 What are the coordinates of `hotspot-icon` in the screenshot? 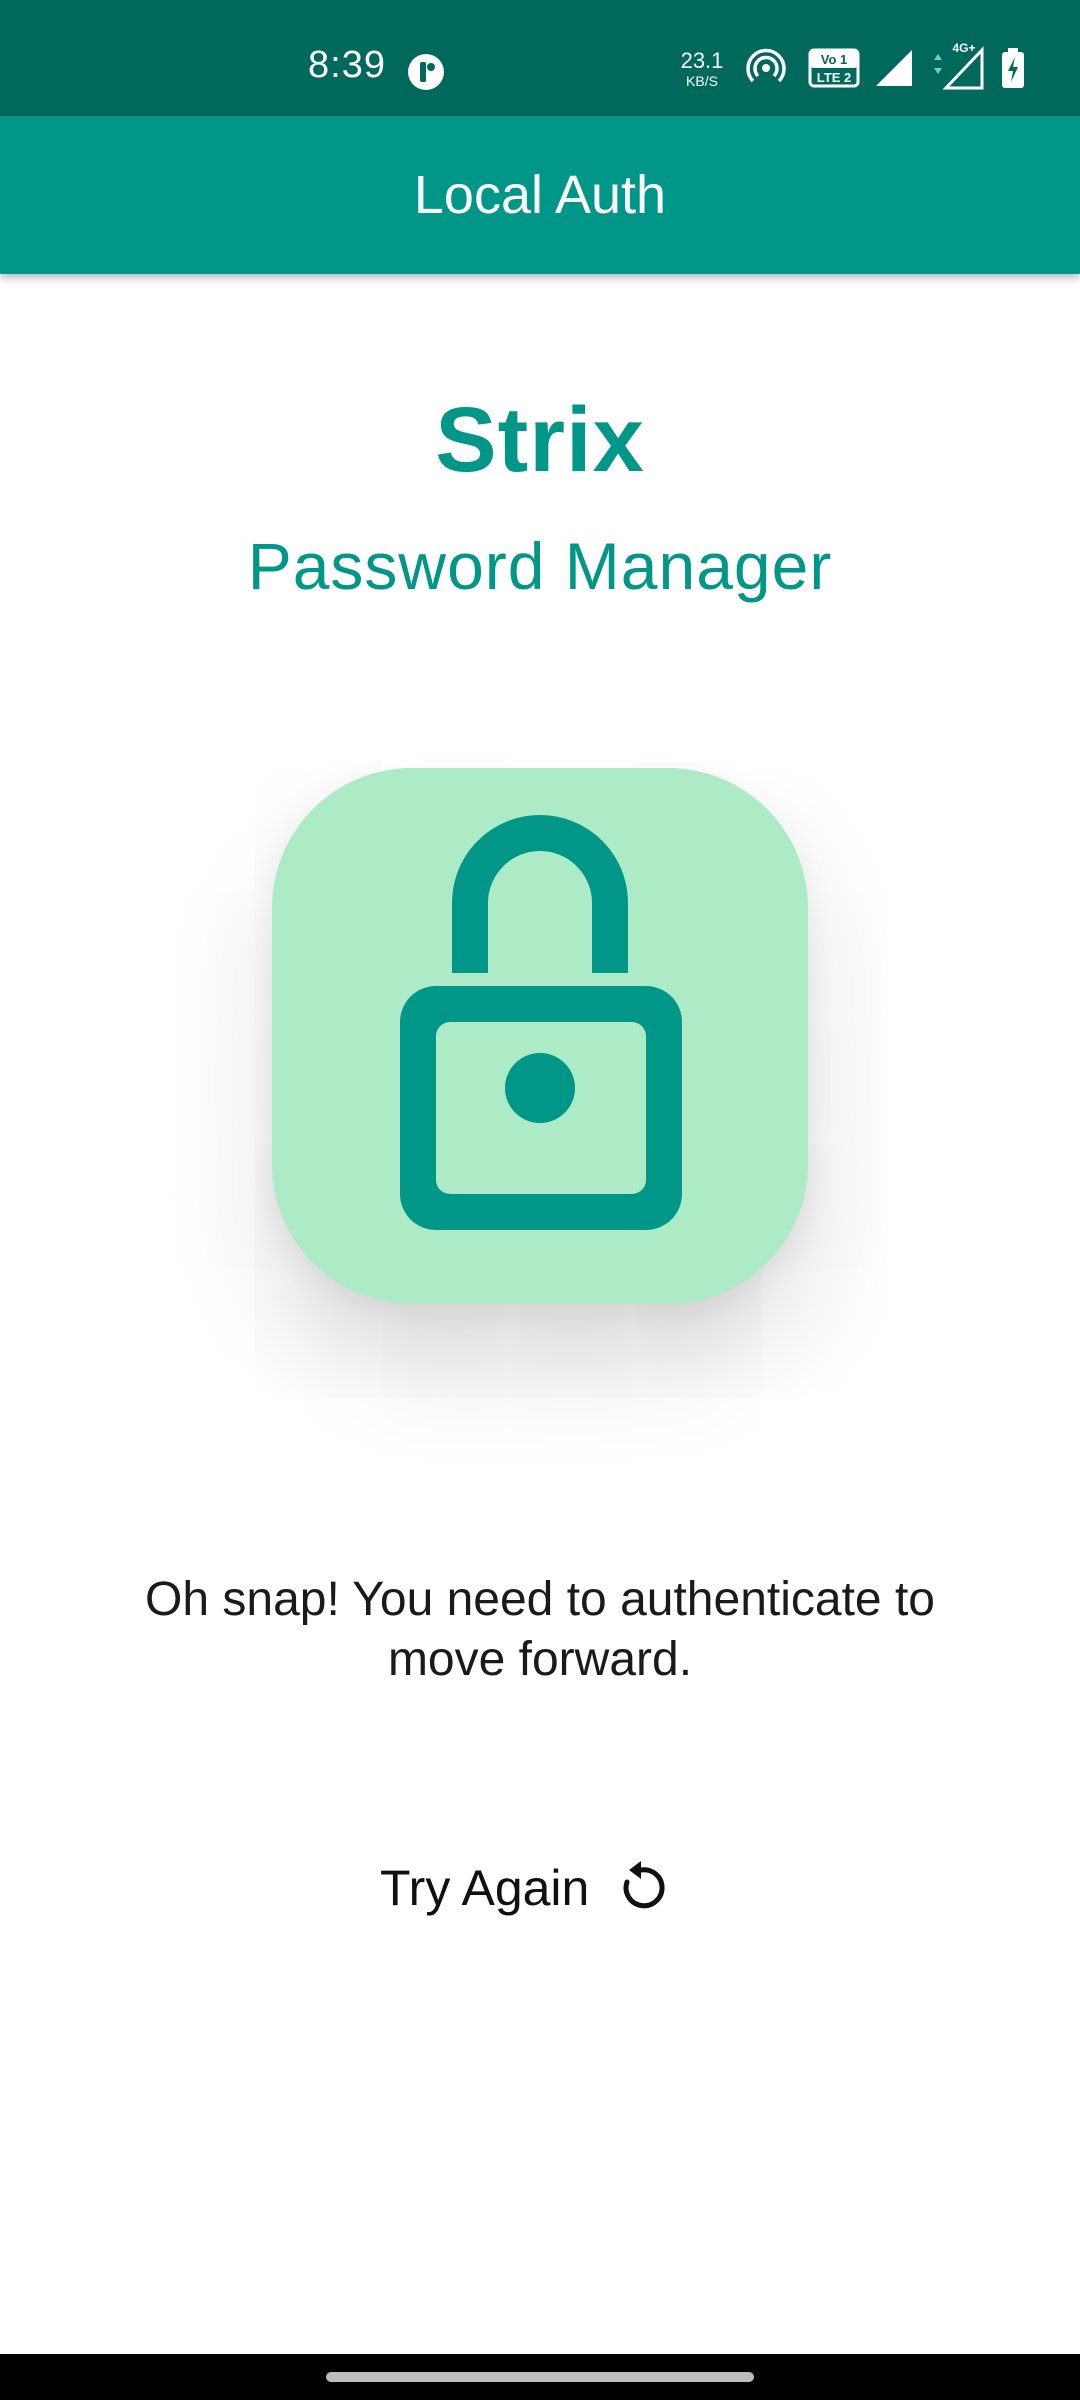 It's located at (766, 65).